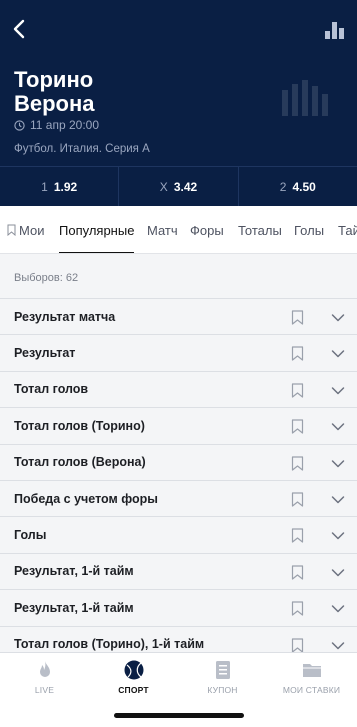 The height and width of the screenshot is (727, 357). I want to click on market-label: Тотал голов (Торино), 1-й тайм, so click(109, 644).